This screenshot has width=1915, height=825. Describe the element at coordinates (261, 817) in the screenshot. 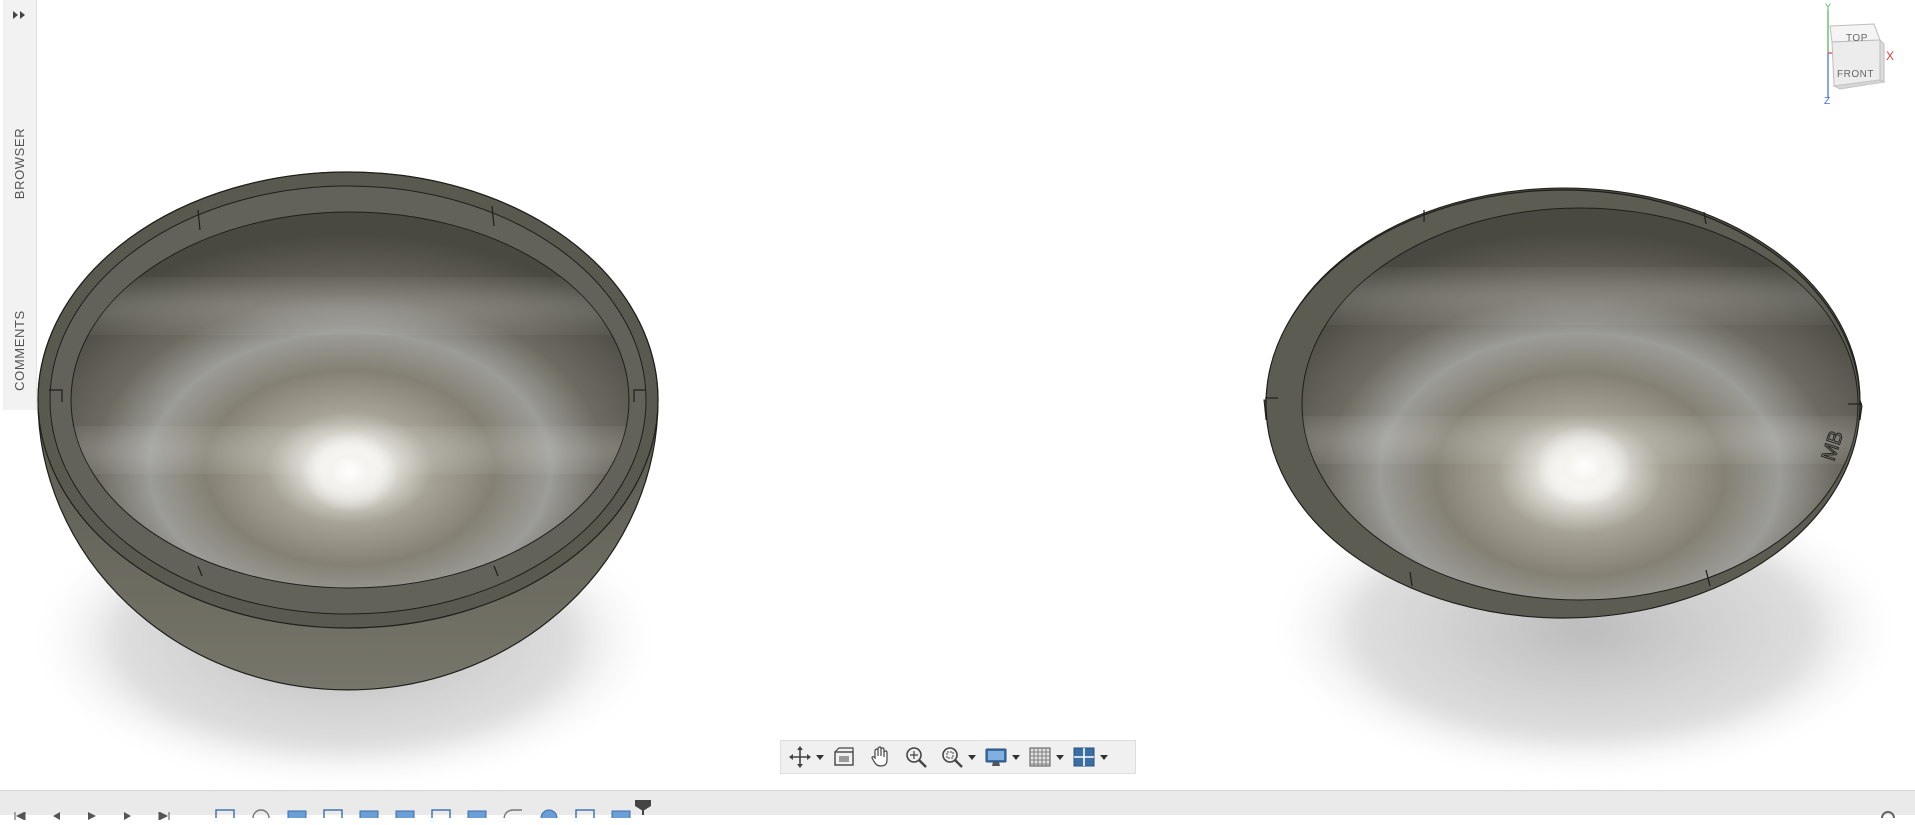

I see `revolve-icon` at that location.